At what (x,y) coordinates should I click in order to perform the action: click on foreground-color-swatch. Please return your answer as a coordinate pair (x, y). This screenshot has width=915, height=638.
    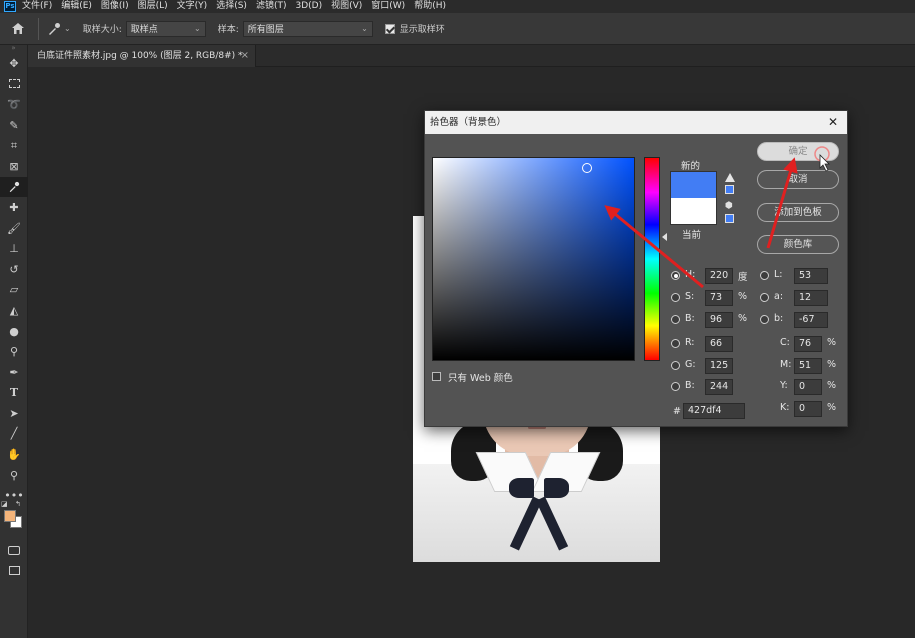
    Looking at the image, I should click on (10, 516).